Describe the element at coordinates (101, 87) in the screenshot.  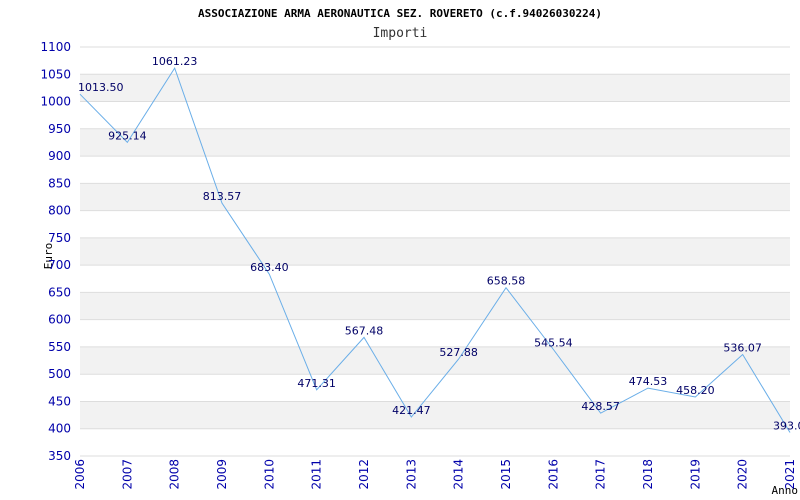
I see `data-label: 1013.50` at that location.